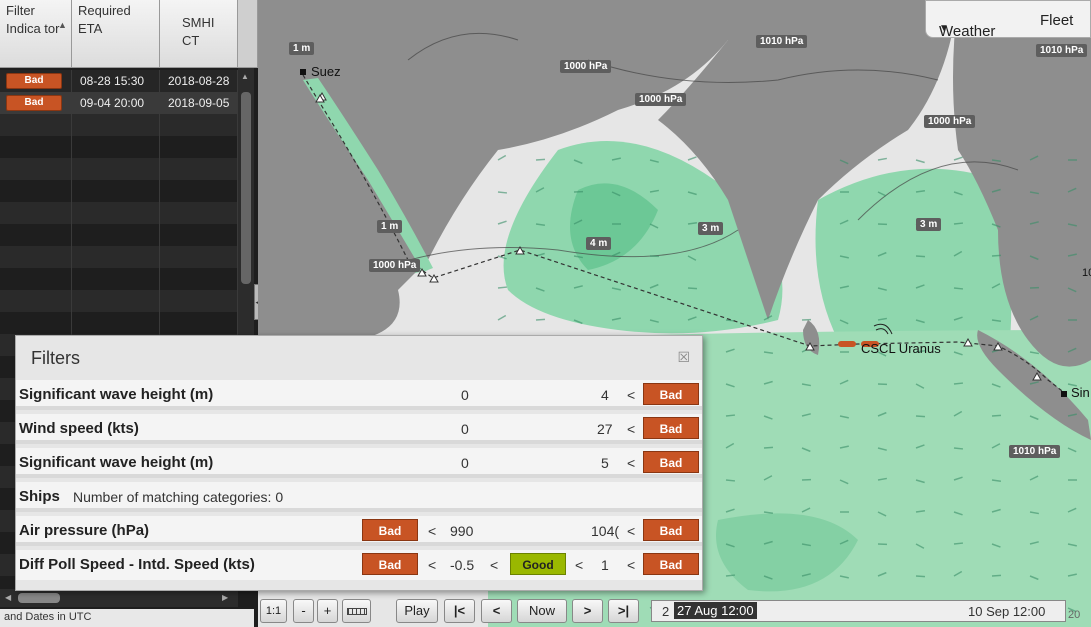  What do you see at coordinates (462, 565) in the screenshot?
I see `filter-min-value: -0.5` at bounding box center [462, 565].